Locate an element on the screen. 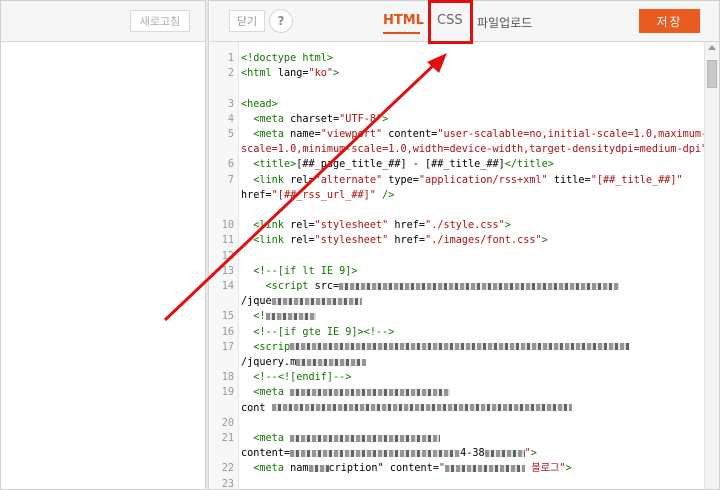 This screenshot has width=720, height=490. code-line: 16 <!--[if gte IE 9]><!--> is located at coordinates (457, 332).